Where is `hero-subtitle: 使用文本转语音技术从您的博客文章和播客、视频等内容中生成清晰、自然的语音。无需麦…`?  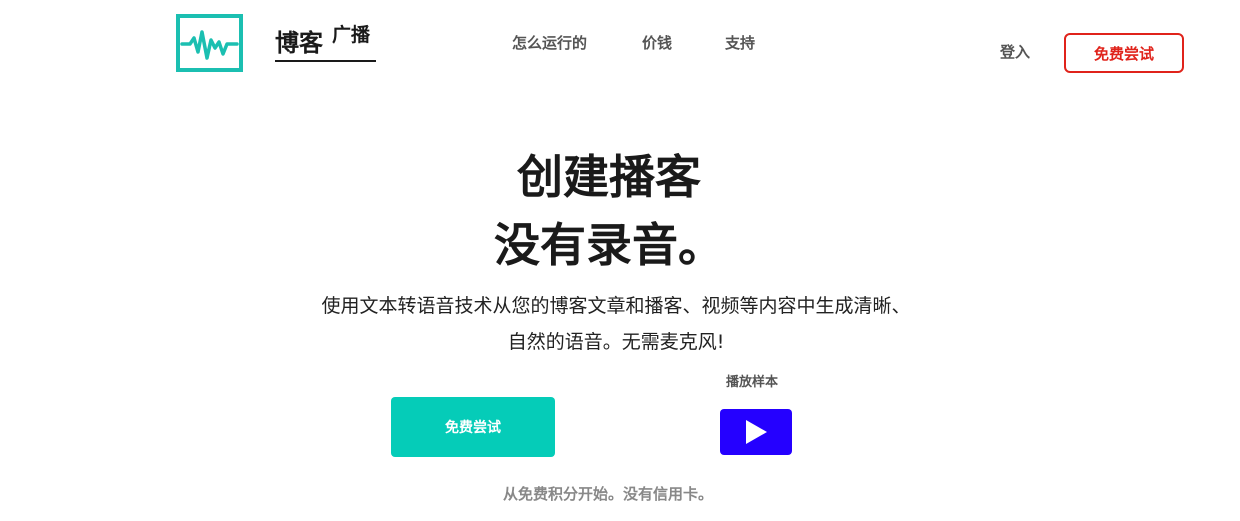 hero-subtitle: 使用文本转语音技术从您的博客文章和播客、视频等内容中生成清晰、自然的语音。无需麦… is located at coordinates (616, 324).